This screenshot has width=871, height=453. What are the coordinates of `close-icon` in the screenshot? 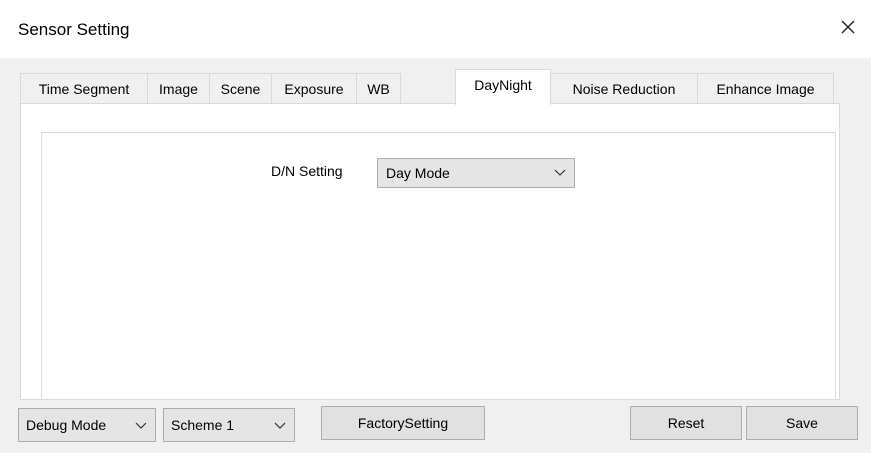 It's located at (848, 27).